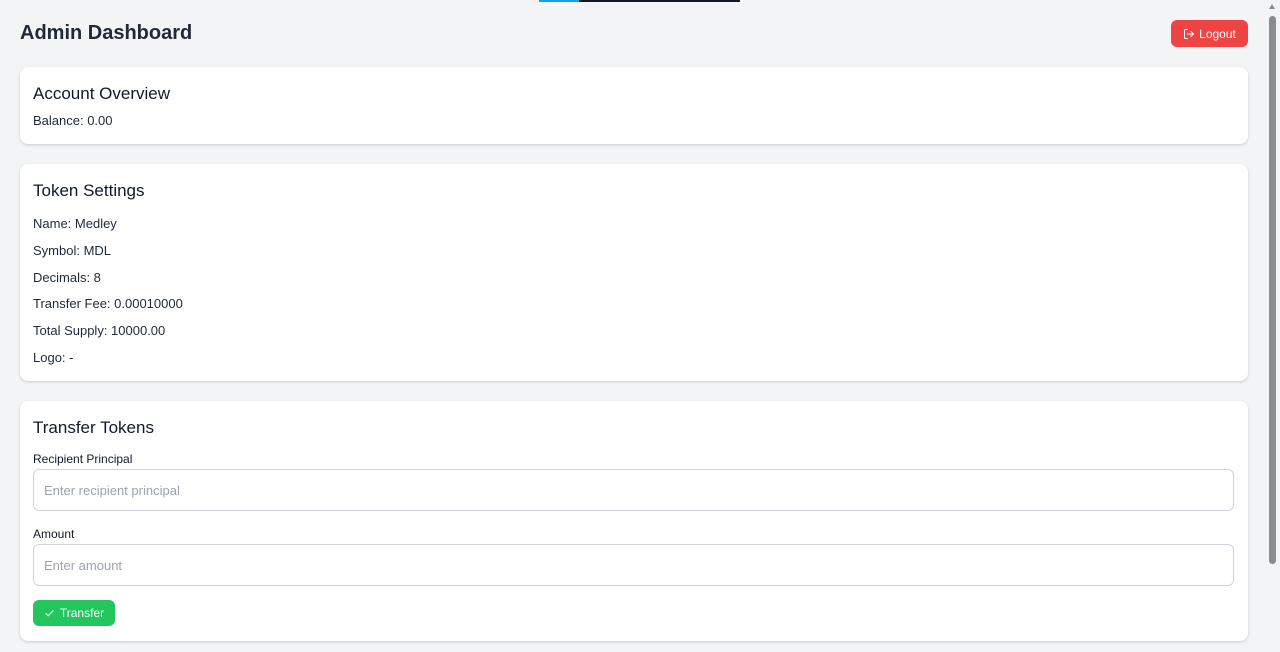  Describe the element at coordinates (1189, 33) in the screenshot. I see `logout-icon` at that location.